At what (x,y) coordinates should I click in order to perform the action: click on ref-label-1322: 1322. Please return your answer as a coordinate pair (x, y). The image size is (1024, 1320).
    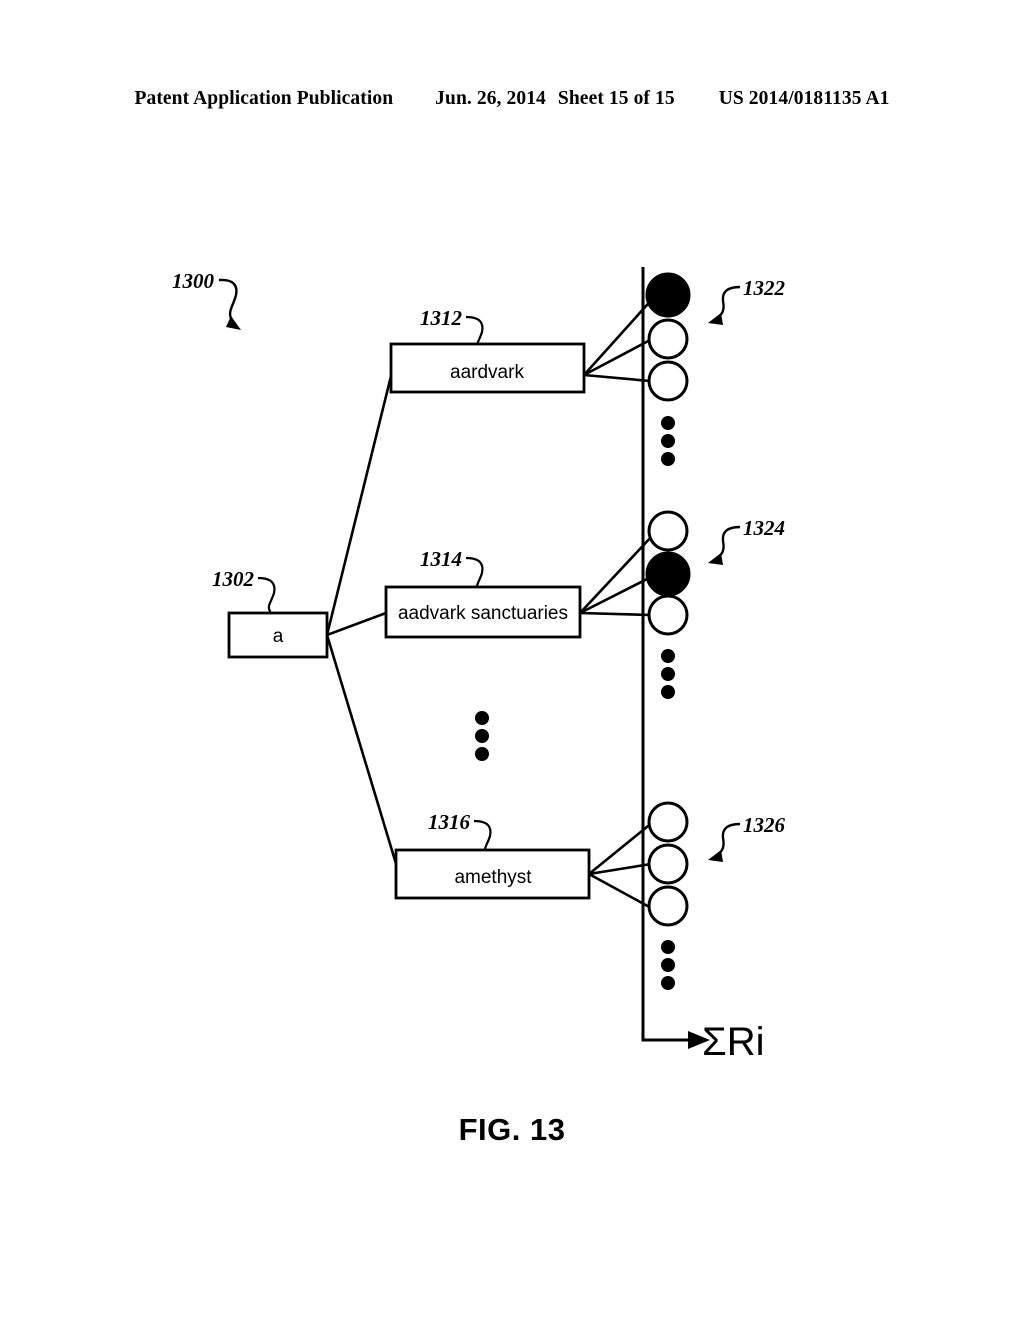
    Looking at the image, I should click on (764, 288).